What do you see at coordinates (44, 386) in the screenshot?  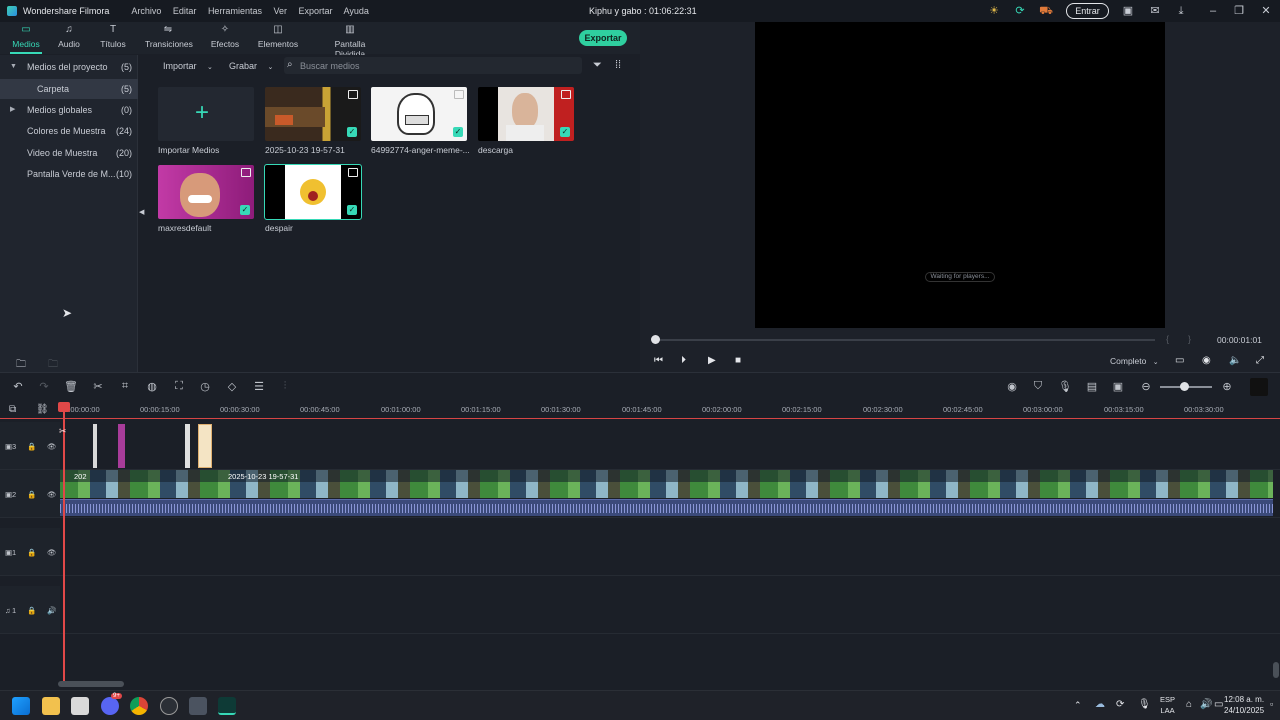 I see `redo-icon: ↷` at bounding box center [44, 386].